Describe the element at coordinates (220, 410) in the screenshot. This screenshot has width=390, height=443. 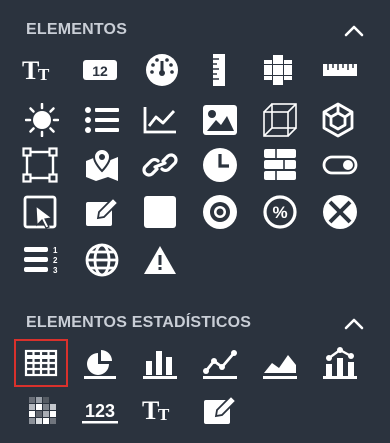
I see `edit-stat-icon` at that location.